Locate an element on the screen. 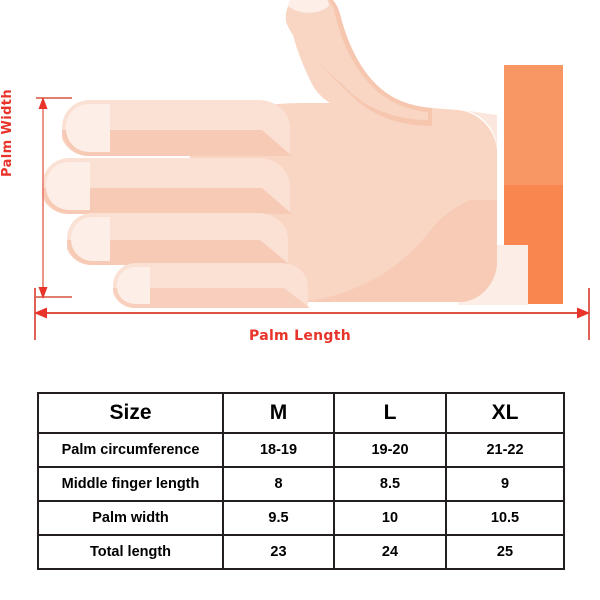 The image size is (600, 600). finger-middle is located at coordinates (167, 186).